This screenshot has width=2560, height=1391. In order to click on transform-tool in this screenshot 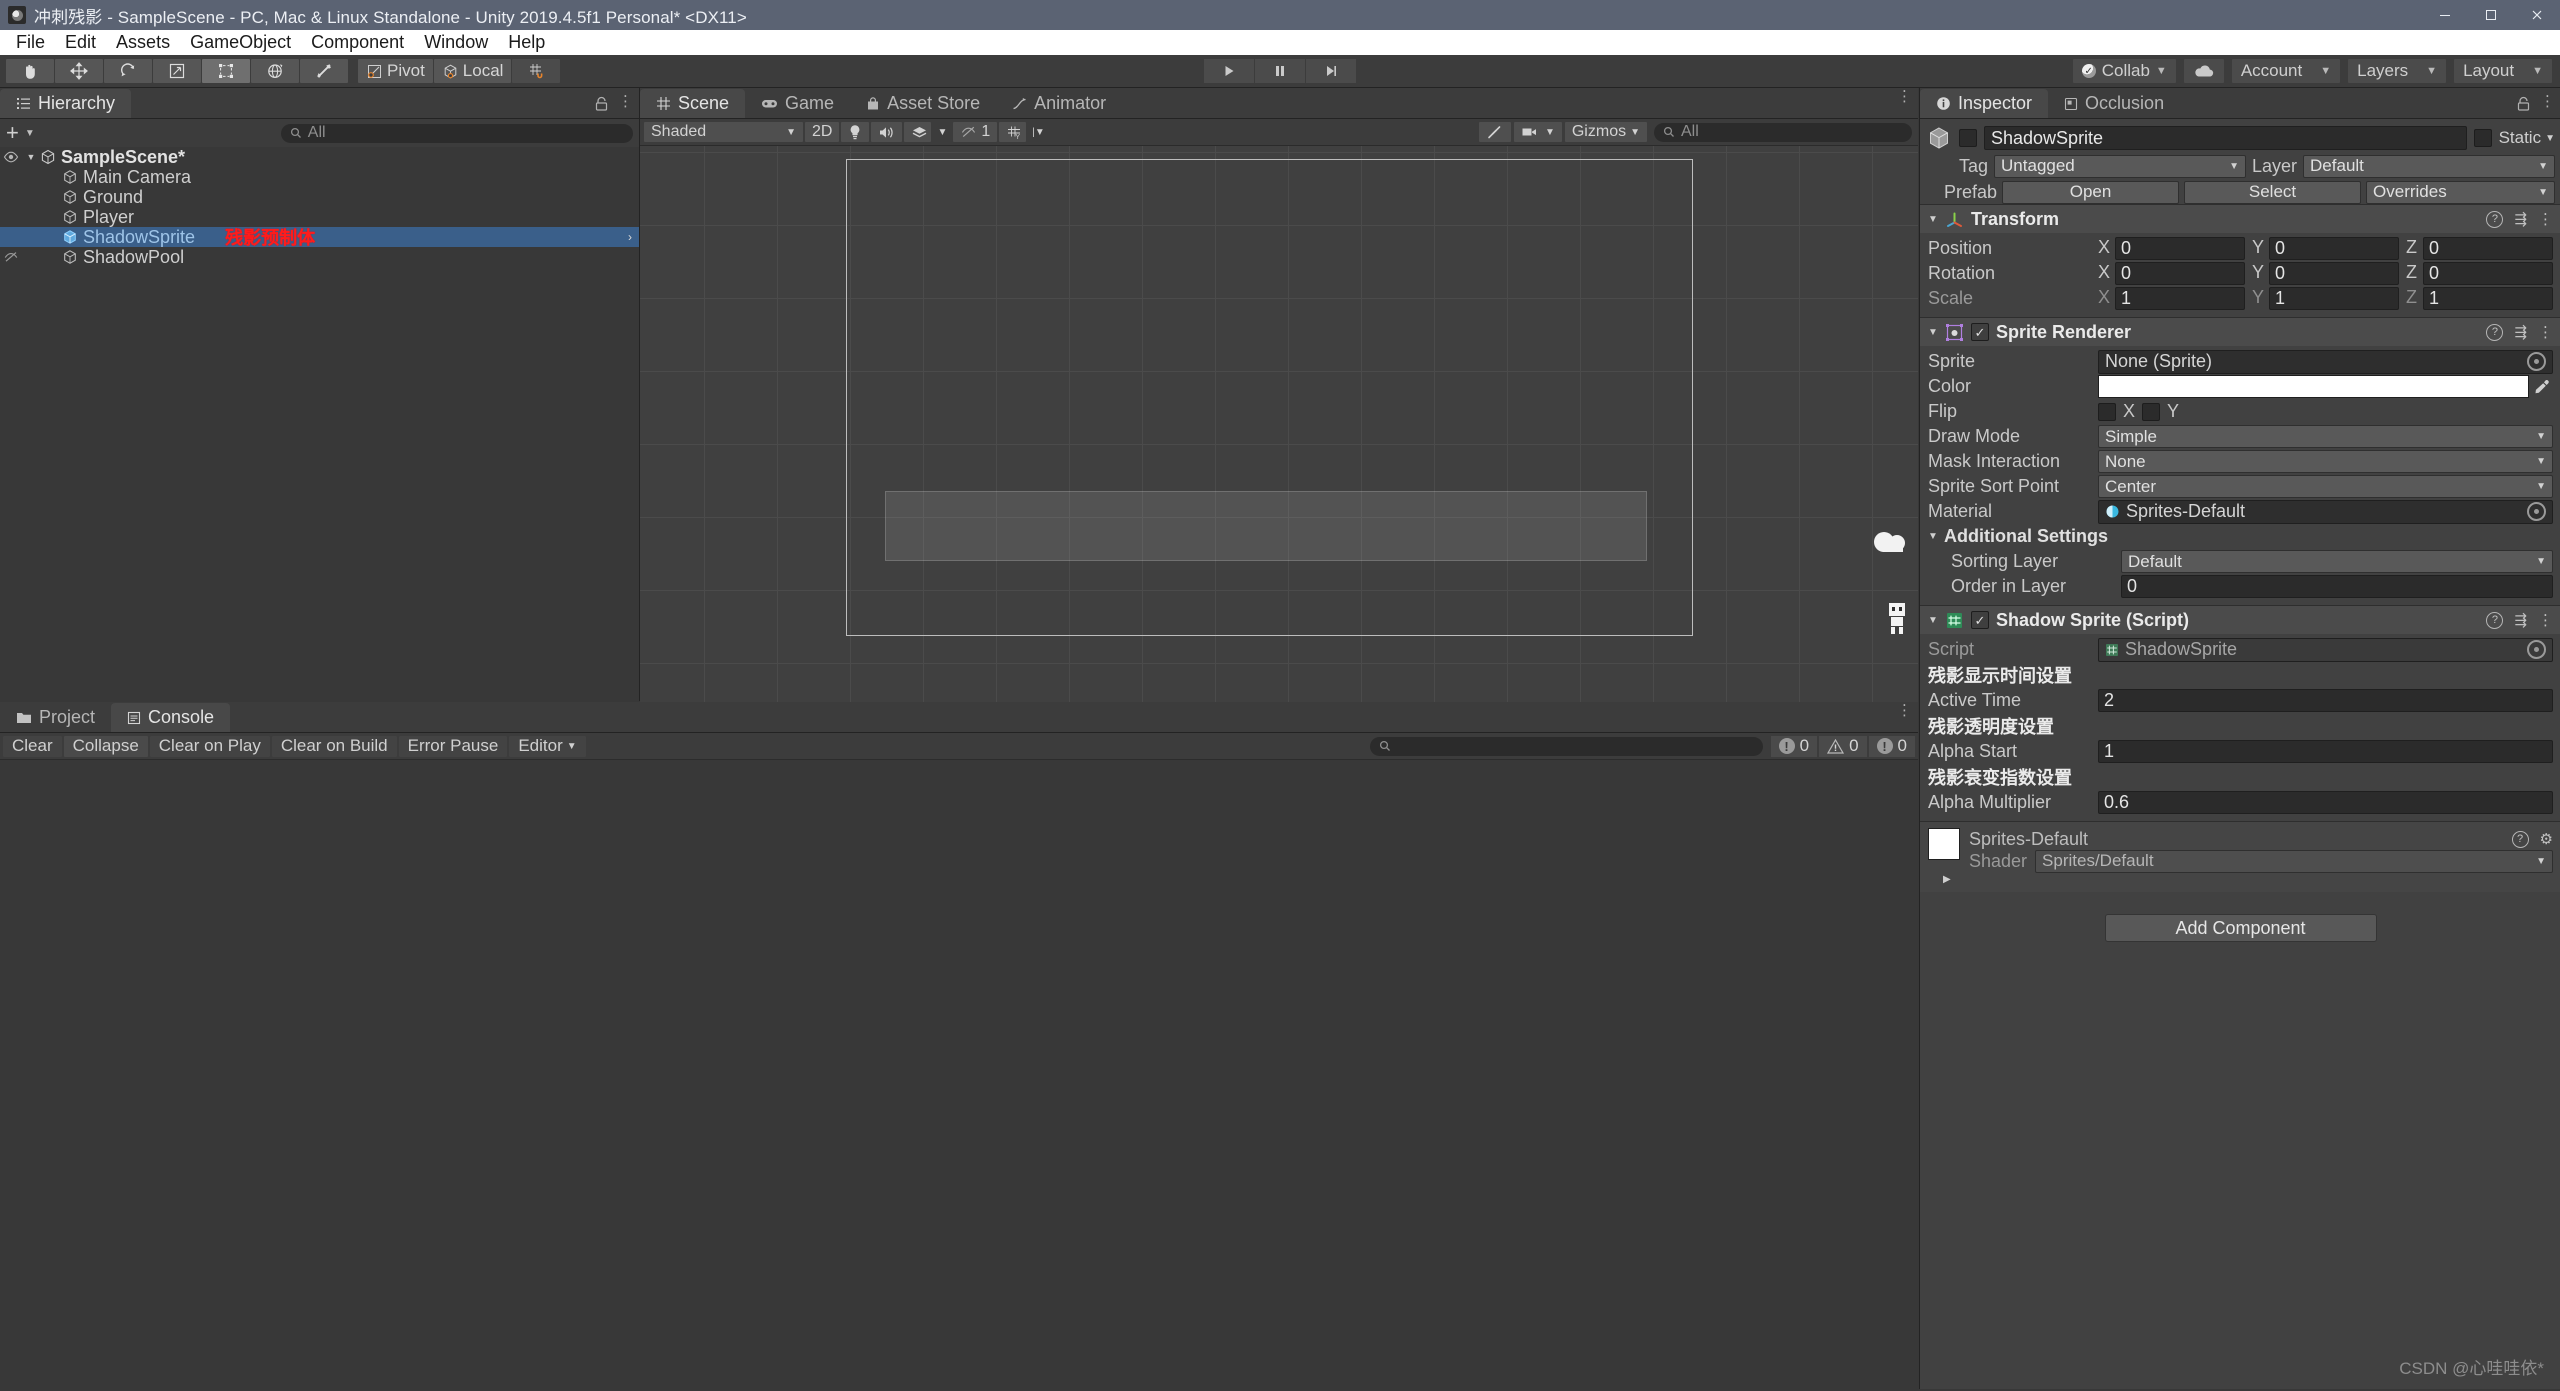, I will do `click(275, 71)`.